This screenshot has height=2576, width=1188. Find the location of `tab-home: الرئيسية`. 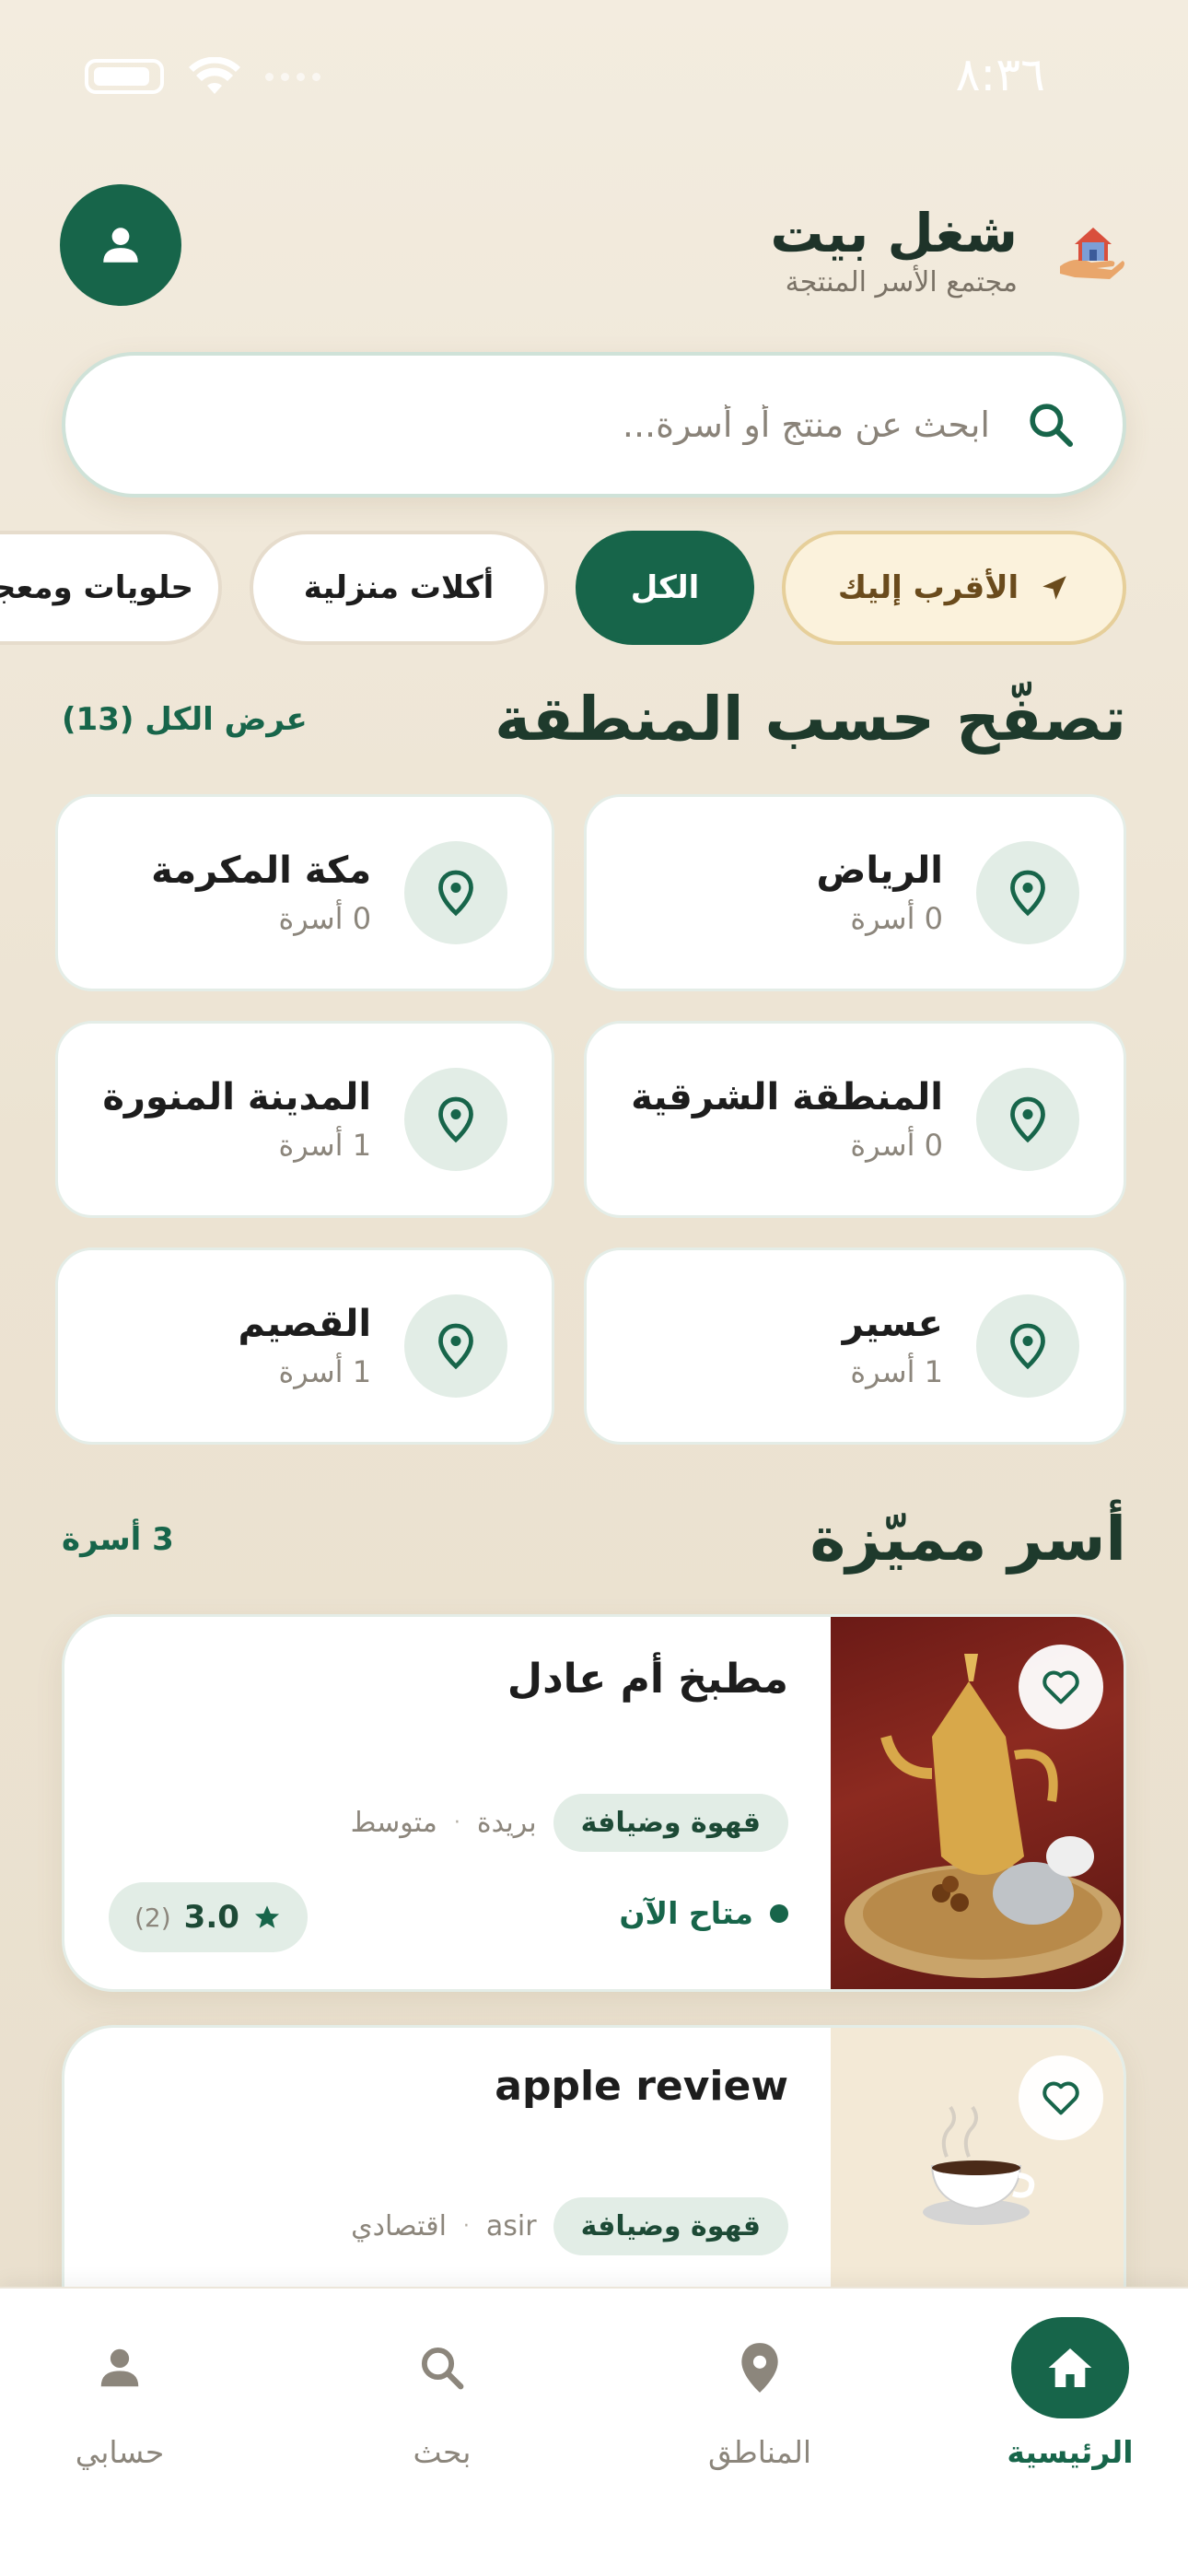

tab-home: الرئيسية is located at coordinates (1070, 2389).